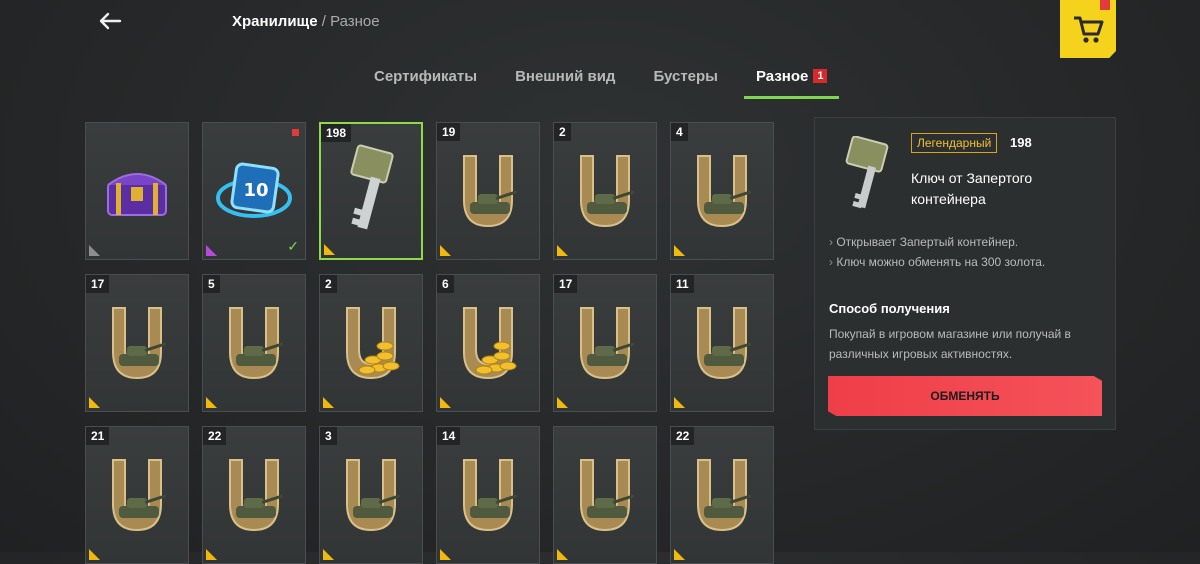 The height and width of the screenshot is (564, 1200). I want to click on item-name: Ключ от Запертого контейнера, so click(972, 188).